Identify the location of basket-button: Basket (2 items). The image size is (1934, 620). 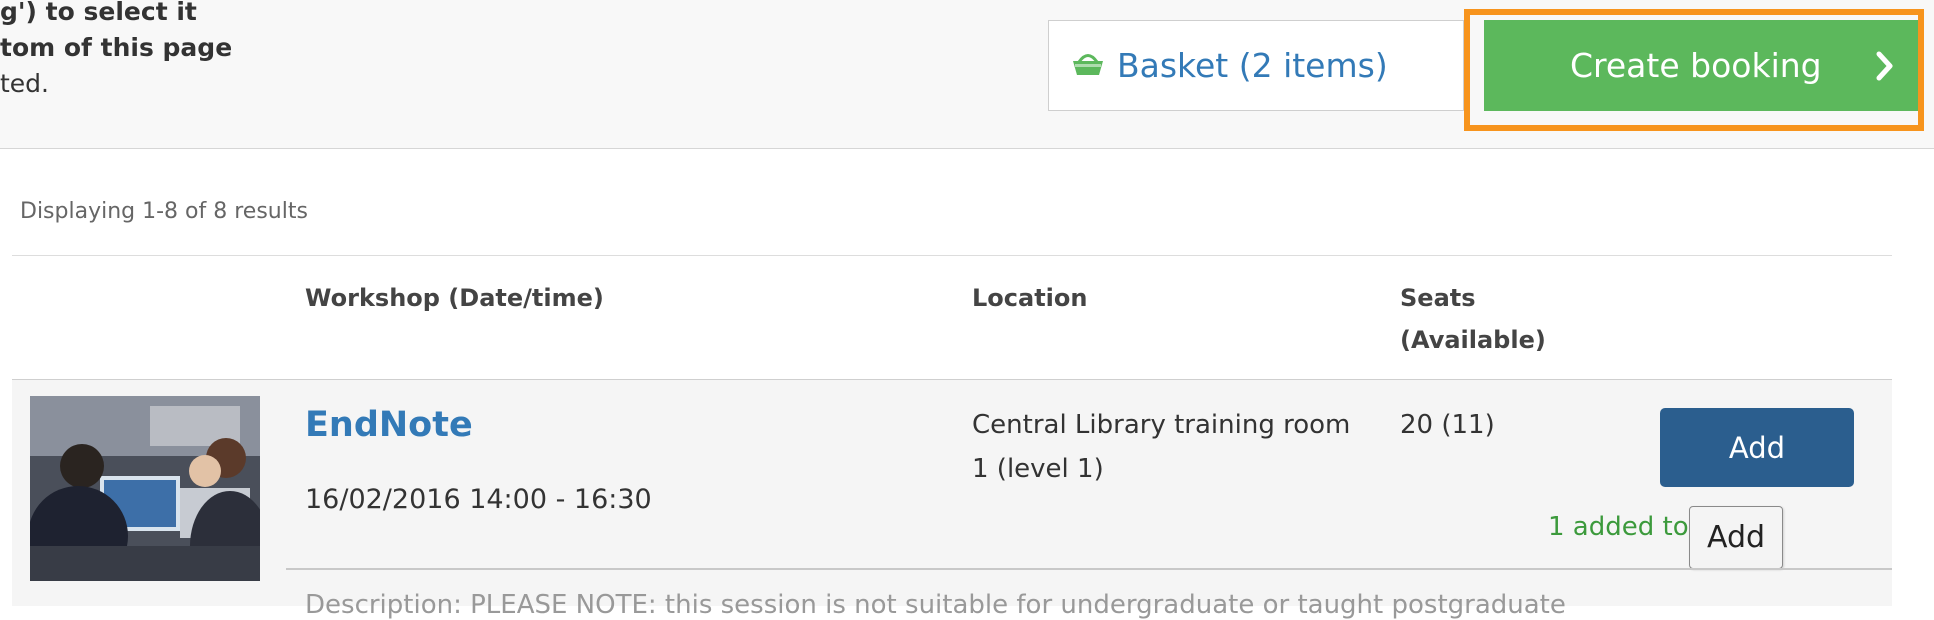
(1256, 65).